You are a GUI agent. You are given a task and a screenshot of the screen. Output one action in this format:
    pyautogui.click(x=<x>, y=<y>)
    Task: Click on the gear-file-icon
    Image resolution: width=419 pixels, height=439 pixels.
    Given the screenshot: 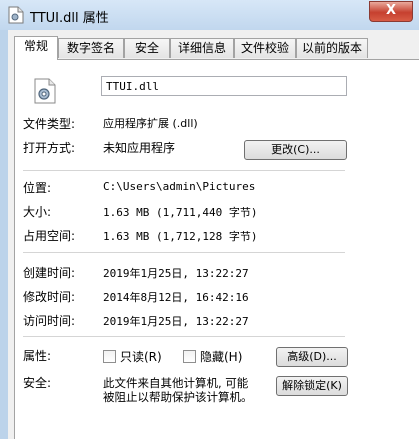 What is the action you would take?
    pyautogui.click(x=45, y=91)
    